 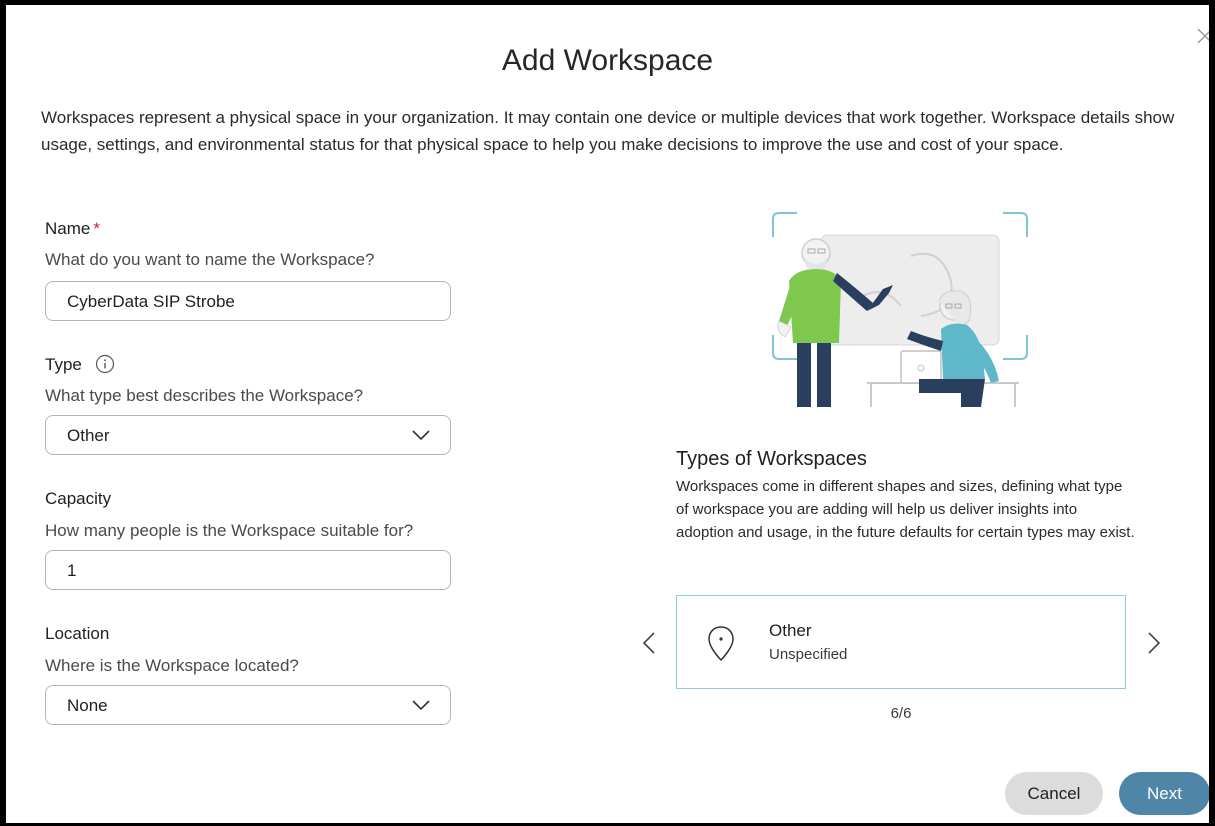 I want to click on workspace-illustration, so click(x=900, y=309).